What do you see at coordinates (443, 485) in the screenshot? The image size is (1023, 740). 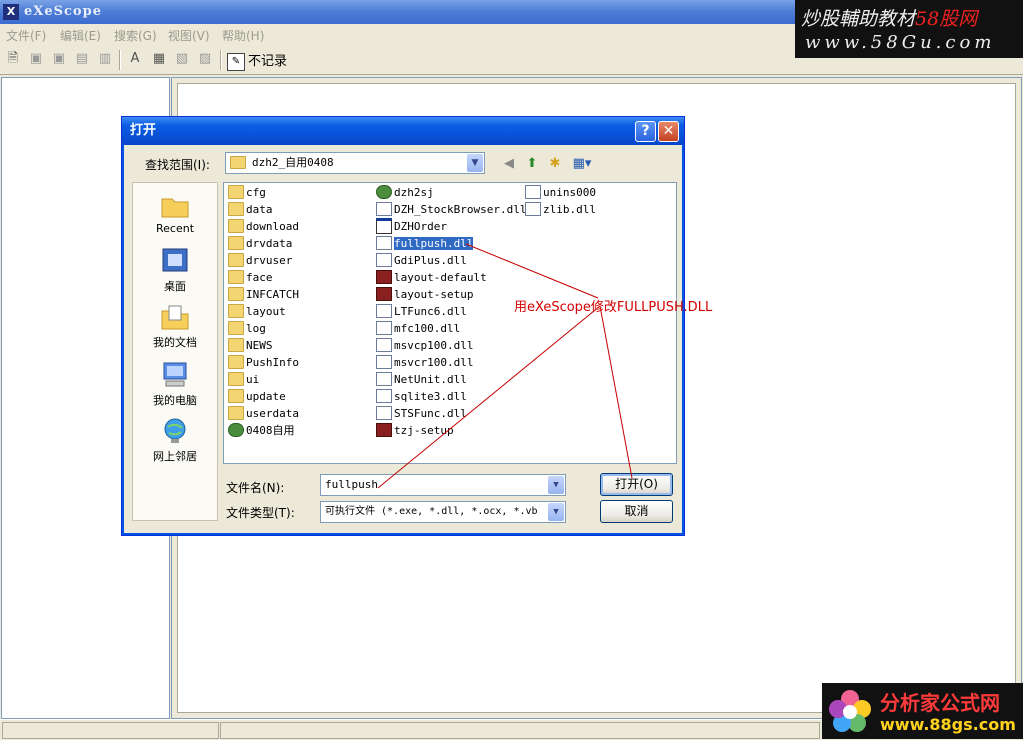 I see `filename-input: fullpush ▼` at bounding box center [443, 485].